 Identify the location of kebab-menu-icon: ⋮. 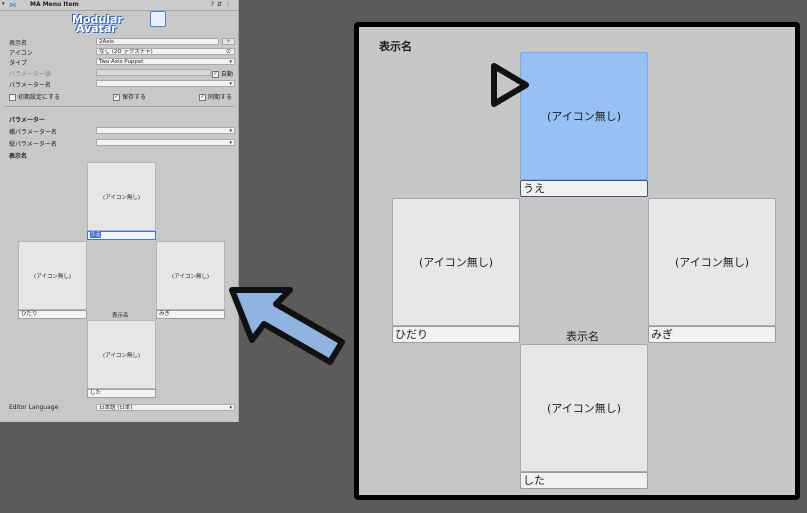
(229, 4).